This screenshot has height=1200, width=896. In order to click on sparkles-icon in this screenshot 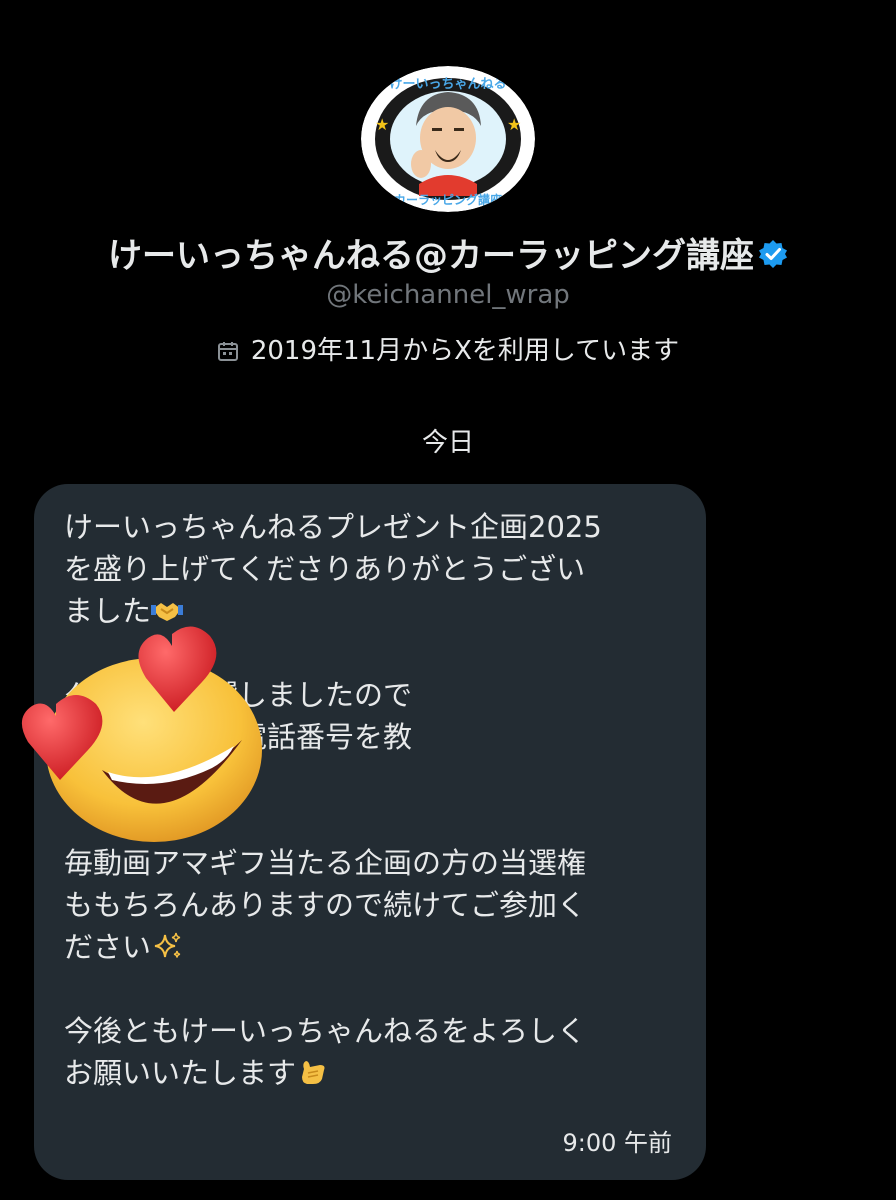, I will do `click(167, 946)`.